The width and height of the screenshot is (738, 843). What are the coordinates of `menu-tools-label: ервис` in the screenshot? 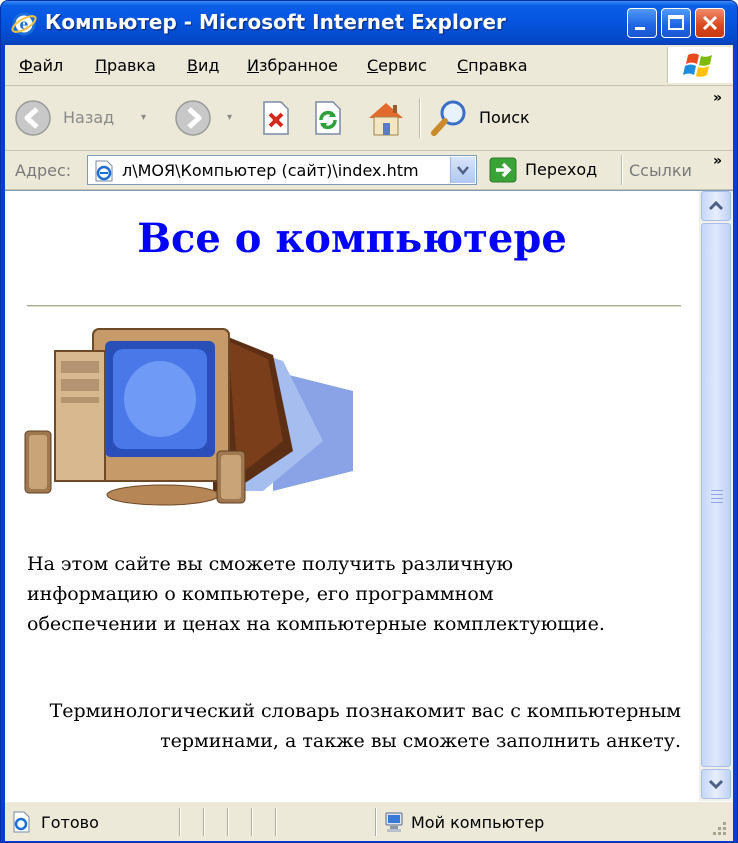 It's located at (402, 65).